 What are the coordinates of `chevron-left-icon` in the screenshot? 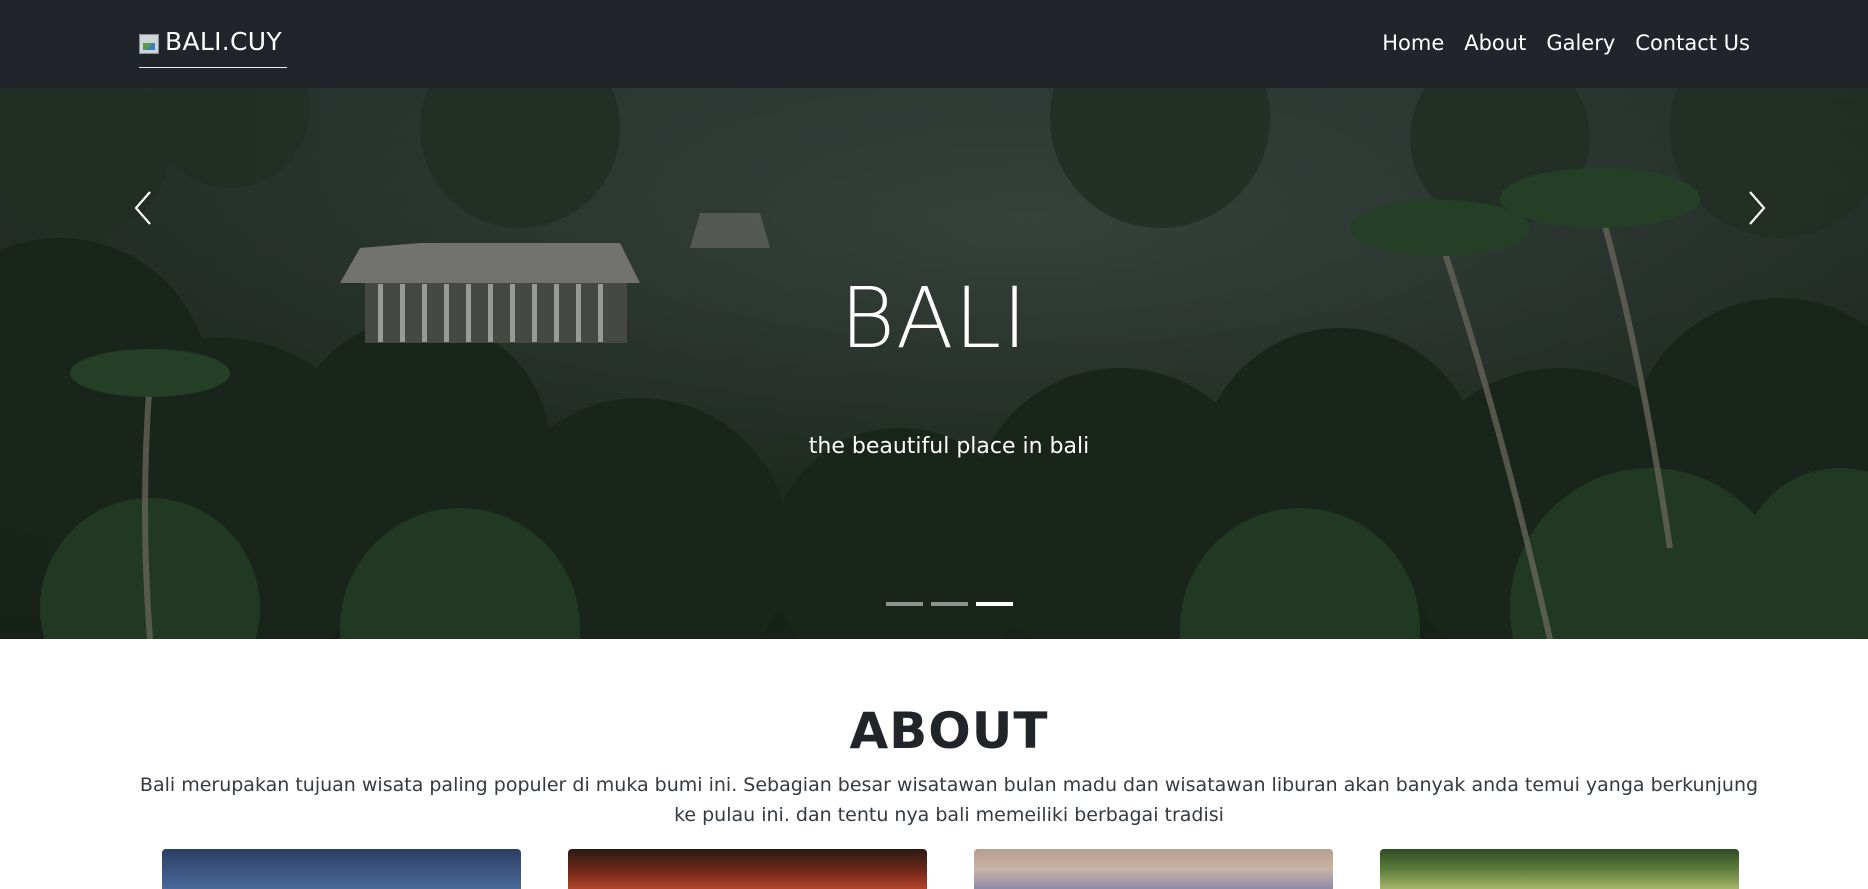 It's located at (142, 208).